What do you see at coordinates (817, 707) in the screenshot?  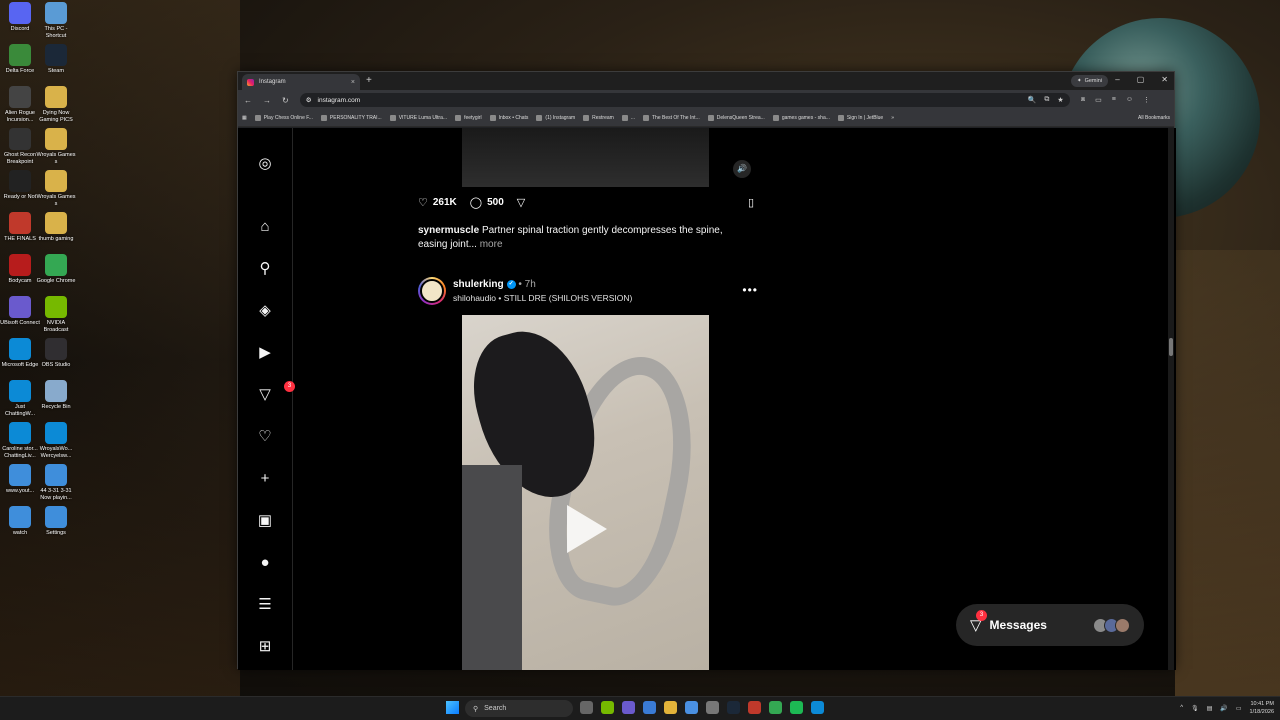 I see `edge-icon` at bounding box center [817, 707].